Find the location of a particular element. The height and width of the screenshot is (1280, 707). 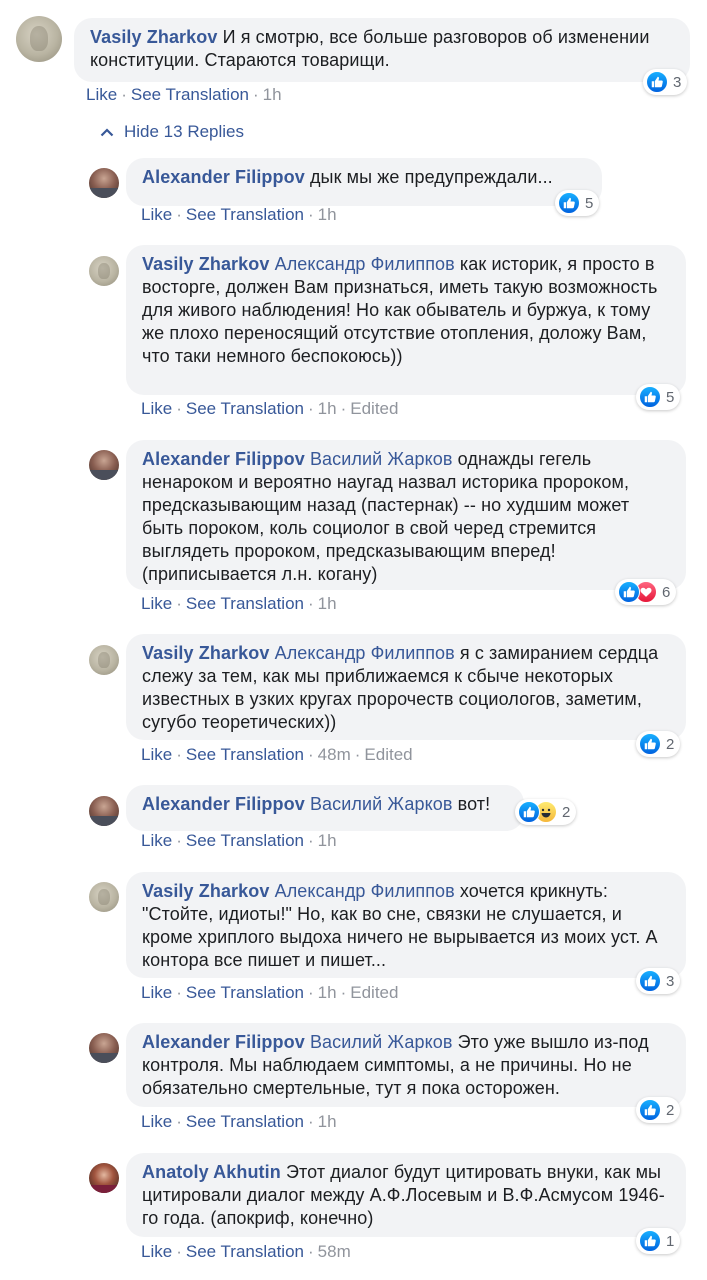

reaction-summary: 1 is located at coordinates (658, 1241).